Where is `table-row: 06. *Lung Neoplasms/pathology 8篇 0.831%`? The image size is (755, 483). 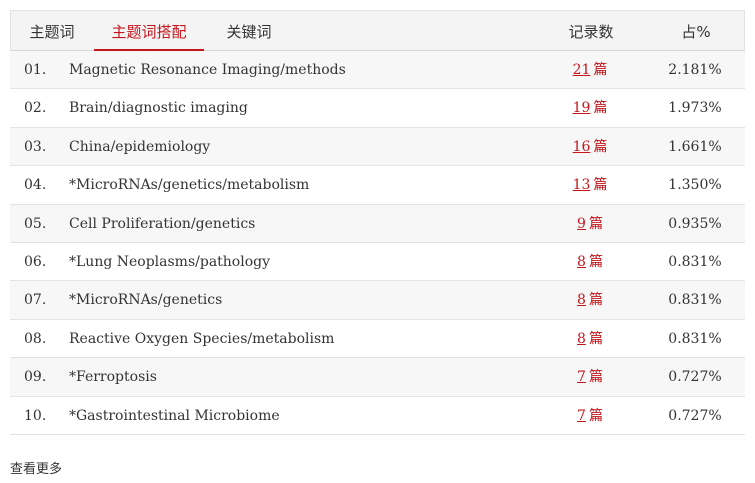 table-row: 06. *Lung Neoplasms/pathology 8篇 0.831% is located at coordinates (377, 262).